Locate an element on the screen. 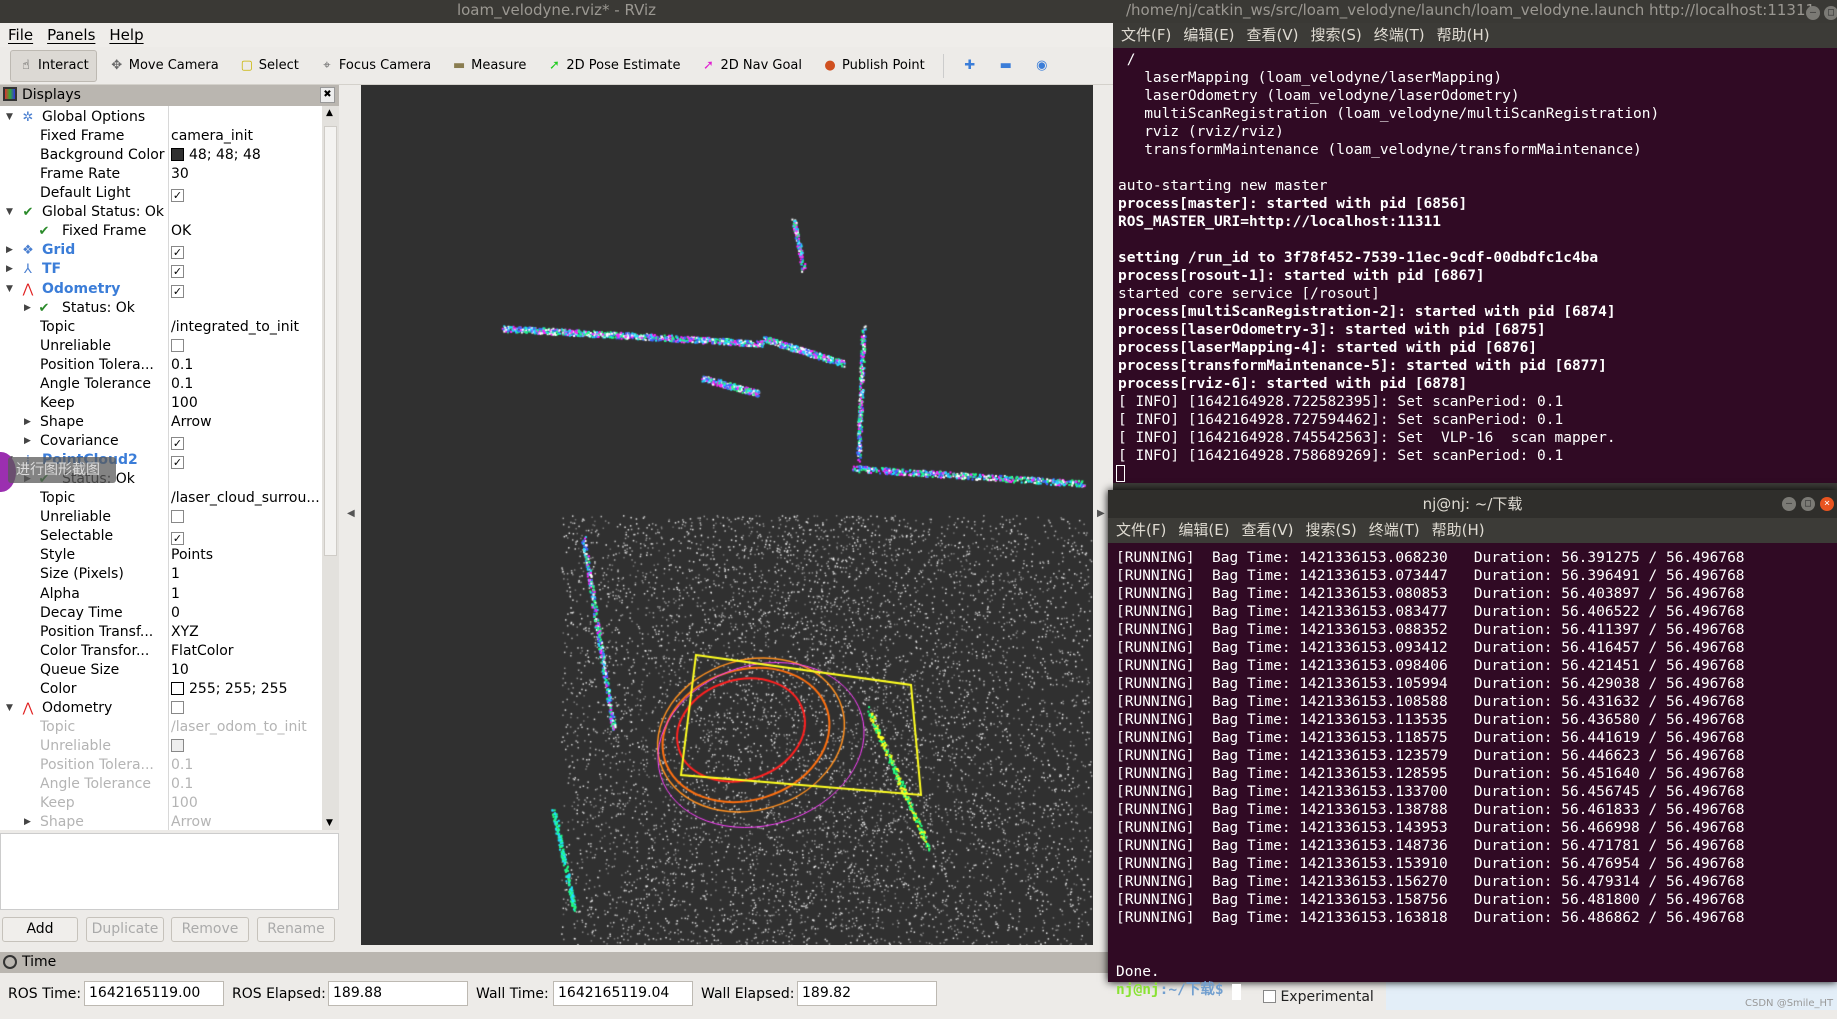 The height and width of the screenshot is (1019, 1837). tree-row: ▼ ✔ Global Status: Ok is located at coordinates (161, 212).